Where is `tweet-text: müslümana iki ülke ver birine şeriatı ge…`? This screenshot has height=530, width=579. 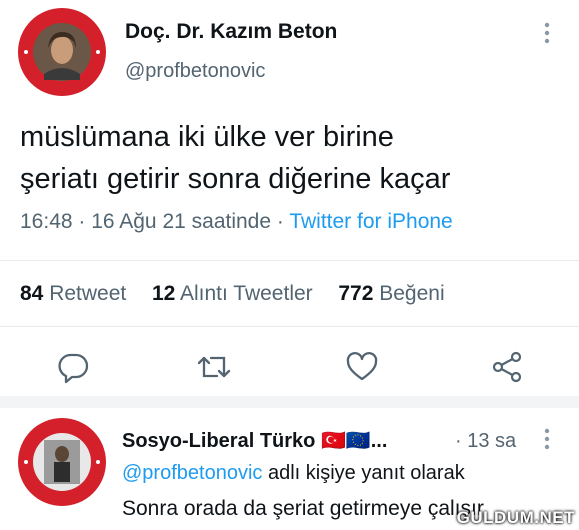 tweet-text: müslümana iki ülke ver birine şeriatı ge… is located at coordinates (235, 158).